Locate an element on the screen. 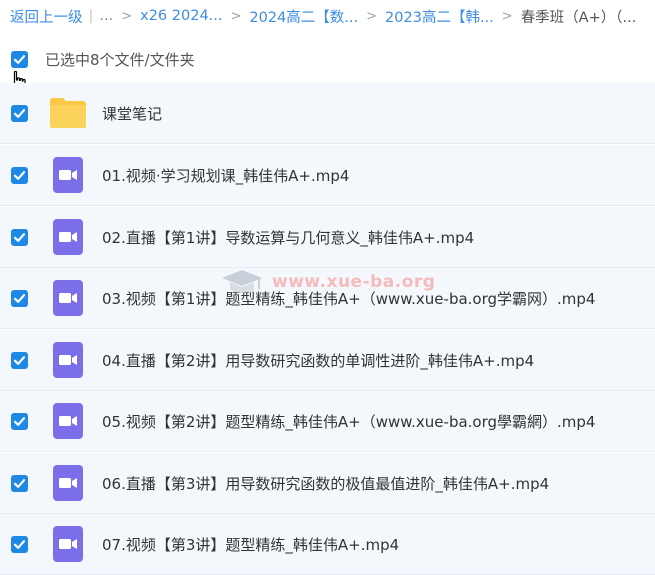 This screenshot has width=655, height=575. list-item: 06.直播【第3讲】用导数研究函数的极值最值进阶_韩佳伟A+.mp4 is located at coordinates (327, 483).